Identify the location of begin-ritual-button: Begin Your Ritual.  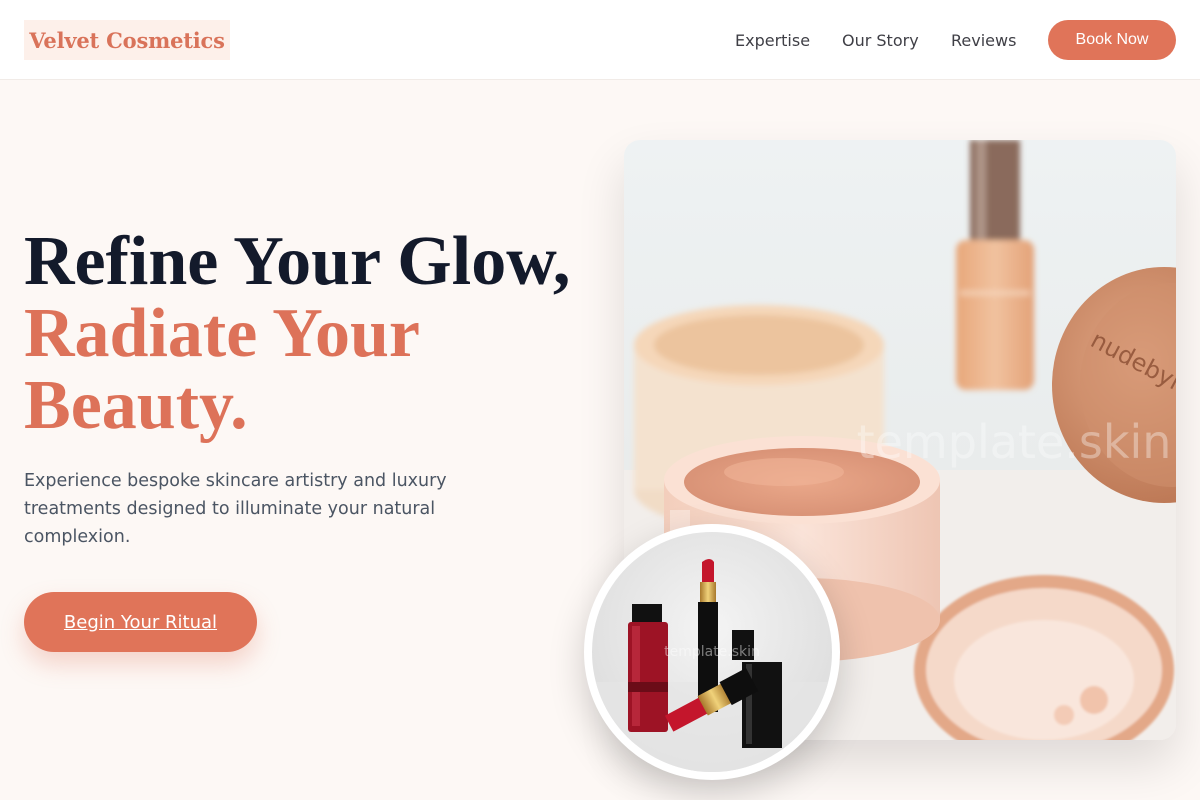
(140, 622).